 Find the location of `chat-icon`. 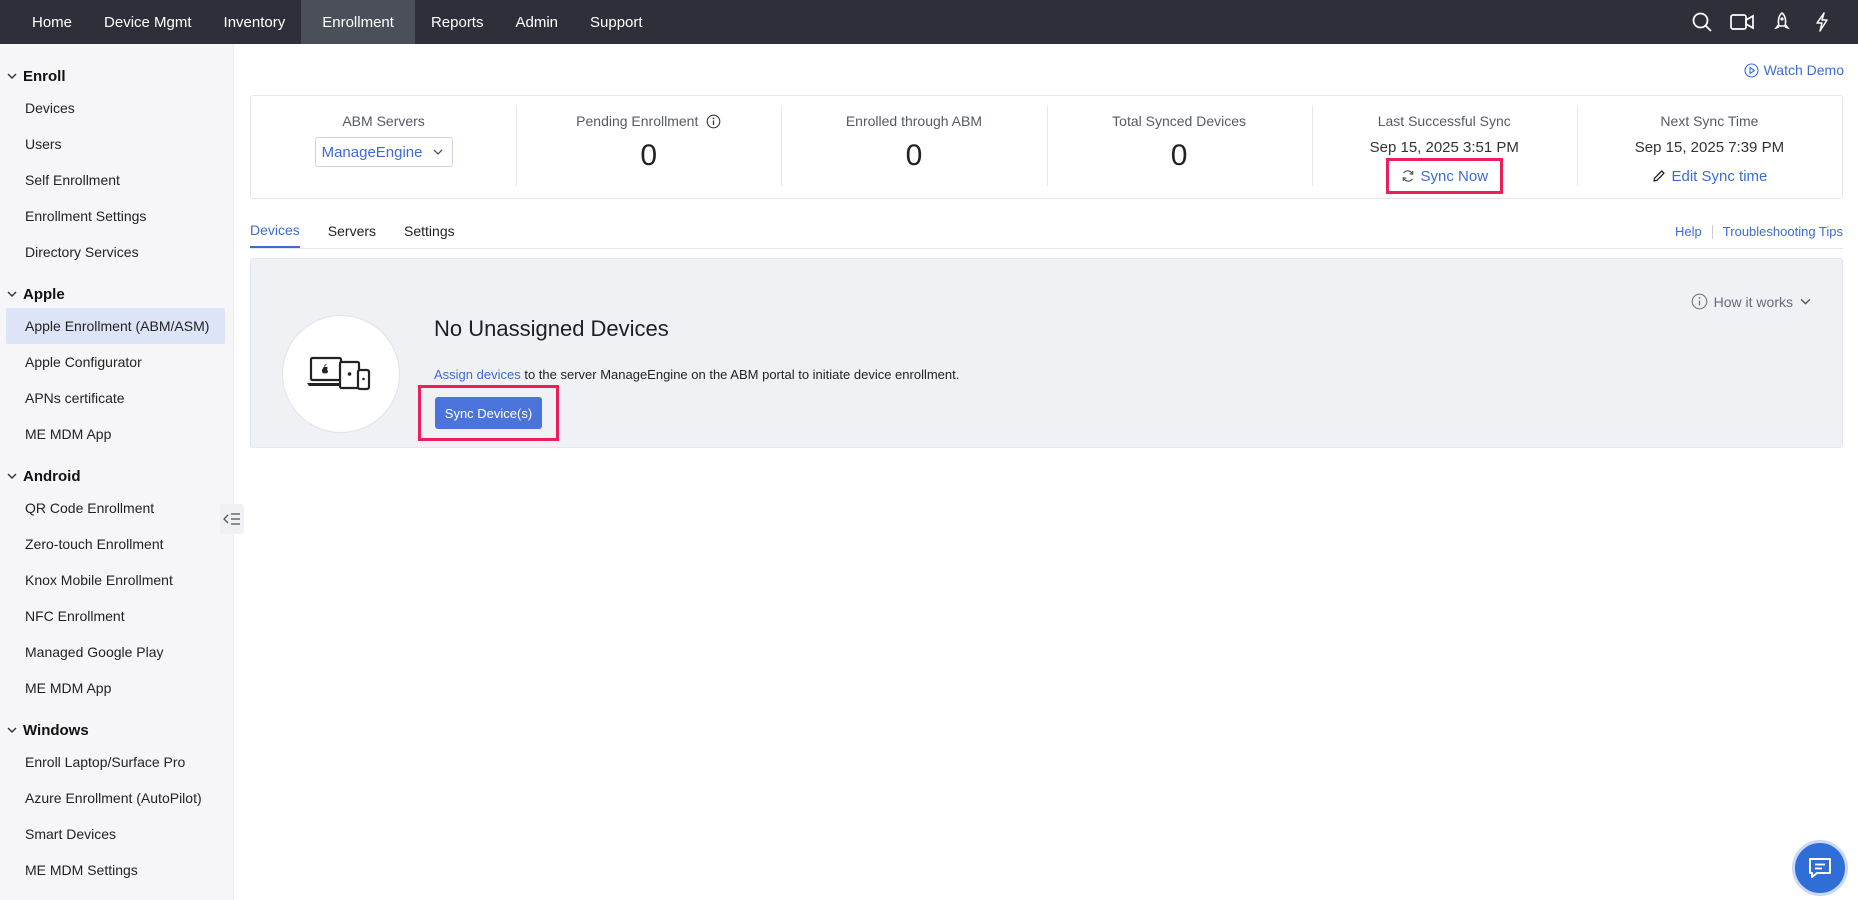

chat-icon is located at coordinates (1820, 868).